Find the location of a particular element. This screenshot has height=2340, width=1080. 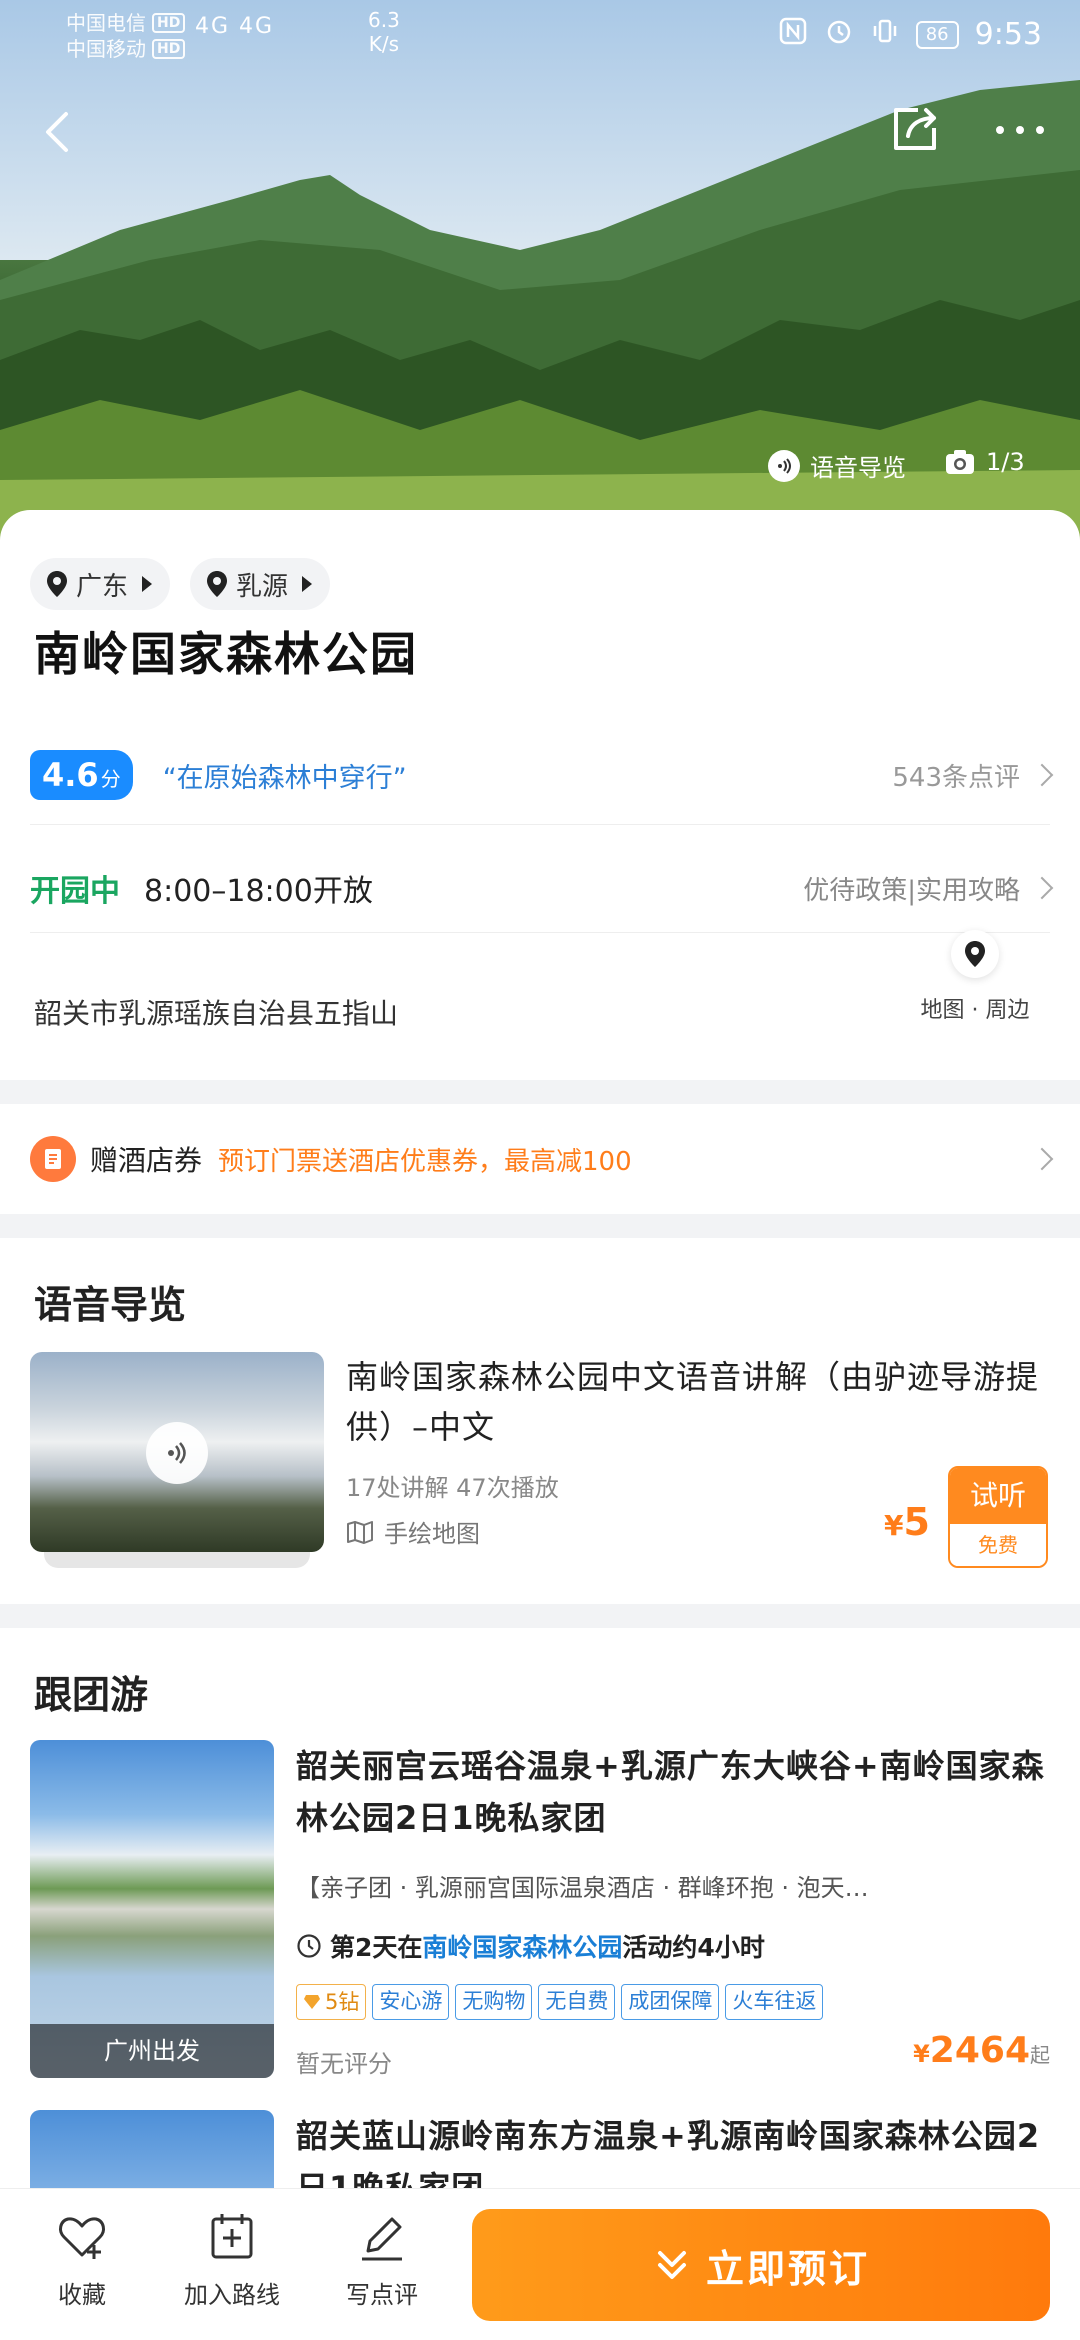

audio-guide-title: 南岭国家森林公园中文语音讲解（由驴迹导游提供）–中文 is located at coordinates (701, 1402).